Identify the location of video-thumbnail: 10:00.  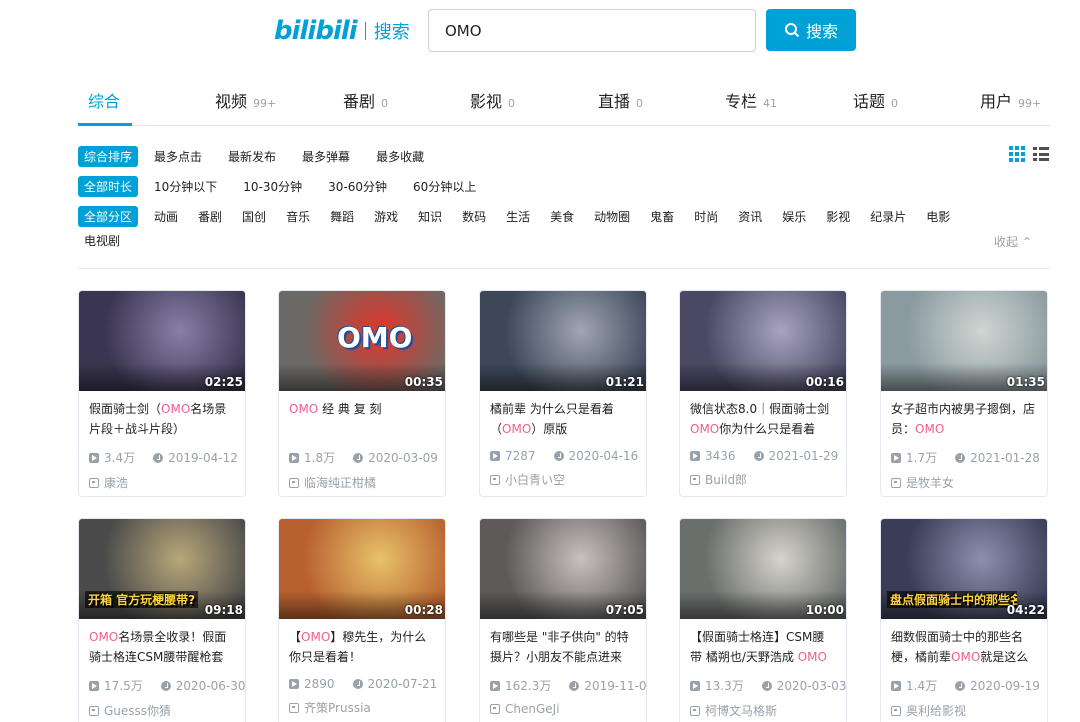
(763, 569).